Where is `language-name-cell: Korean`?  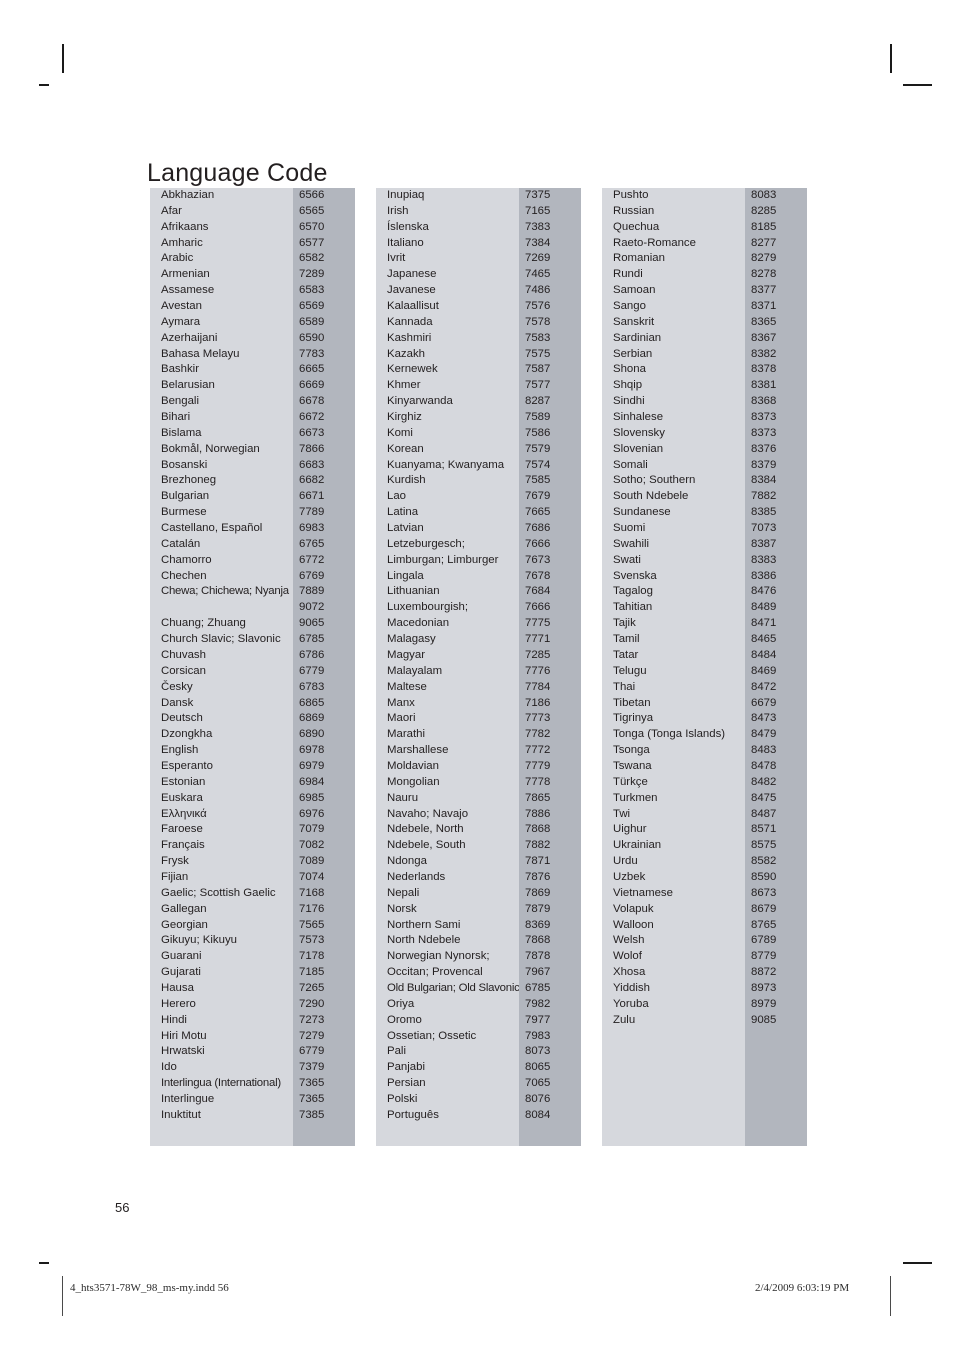
language-name-cell: Korean is located at coordinates (405, 448).